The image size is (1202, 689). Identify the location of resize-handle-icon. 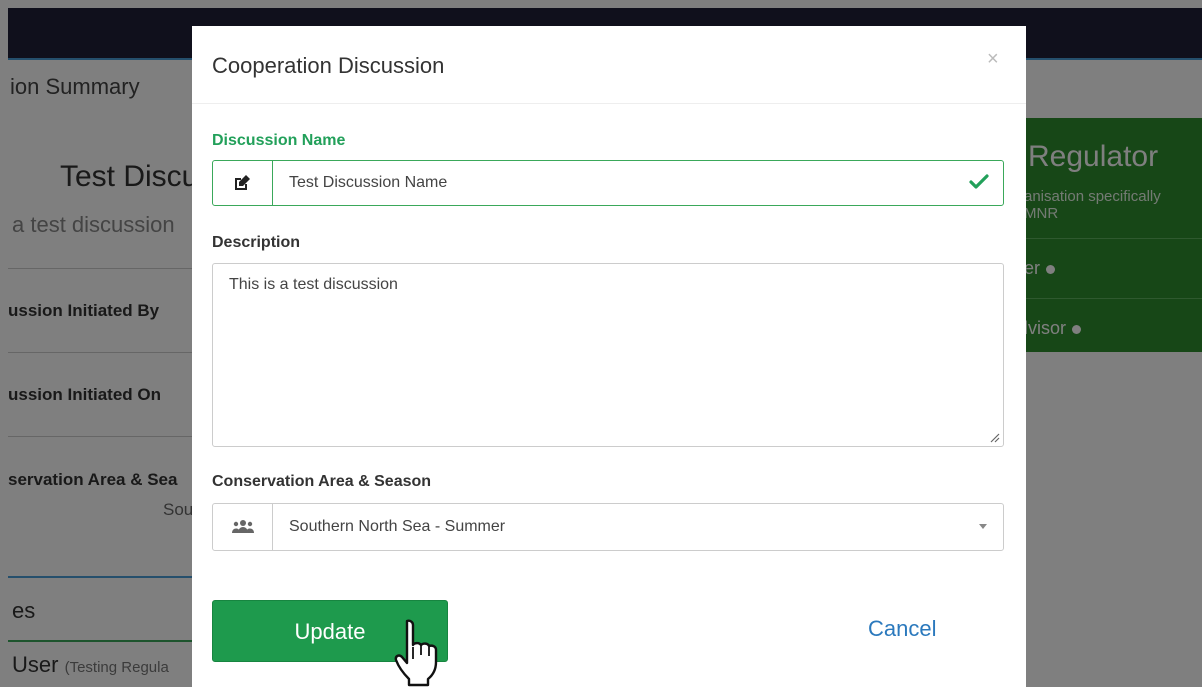
(994, 437).